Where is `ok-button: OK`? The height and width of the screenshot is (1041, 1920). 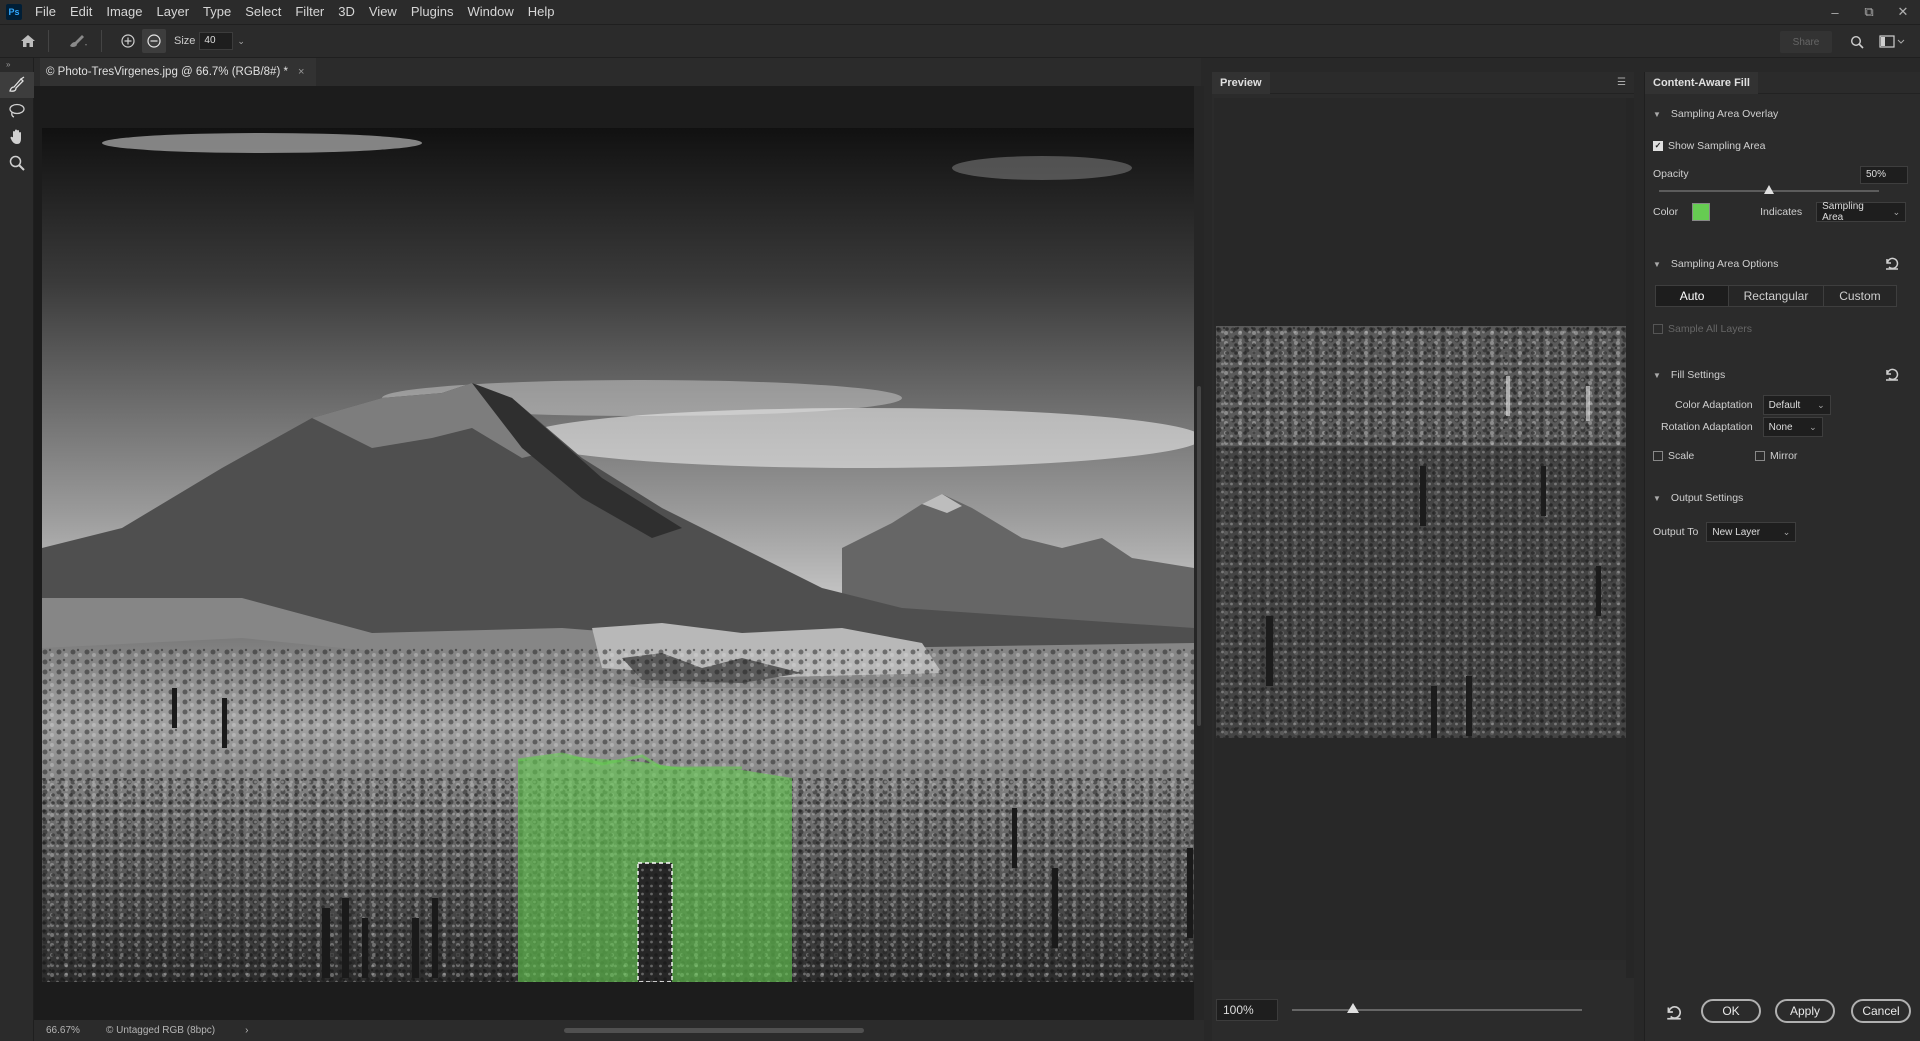 ok-button: OK is located at coordinates (1731, 1011).